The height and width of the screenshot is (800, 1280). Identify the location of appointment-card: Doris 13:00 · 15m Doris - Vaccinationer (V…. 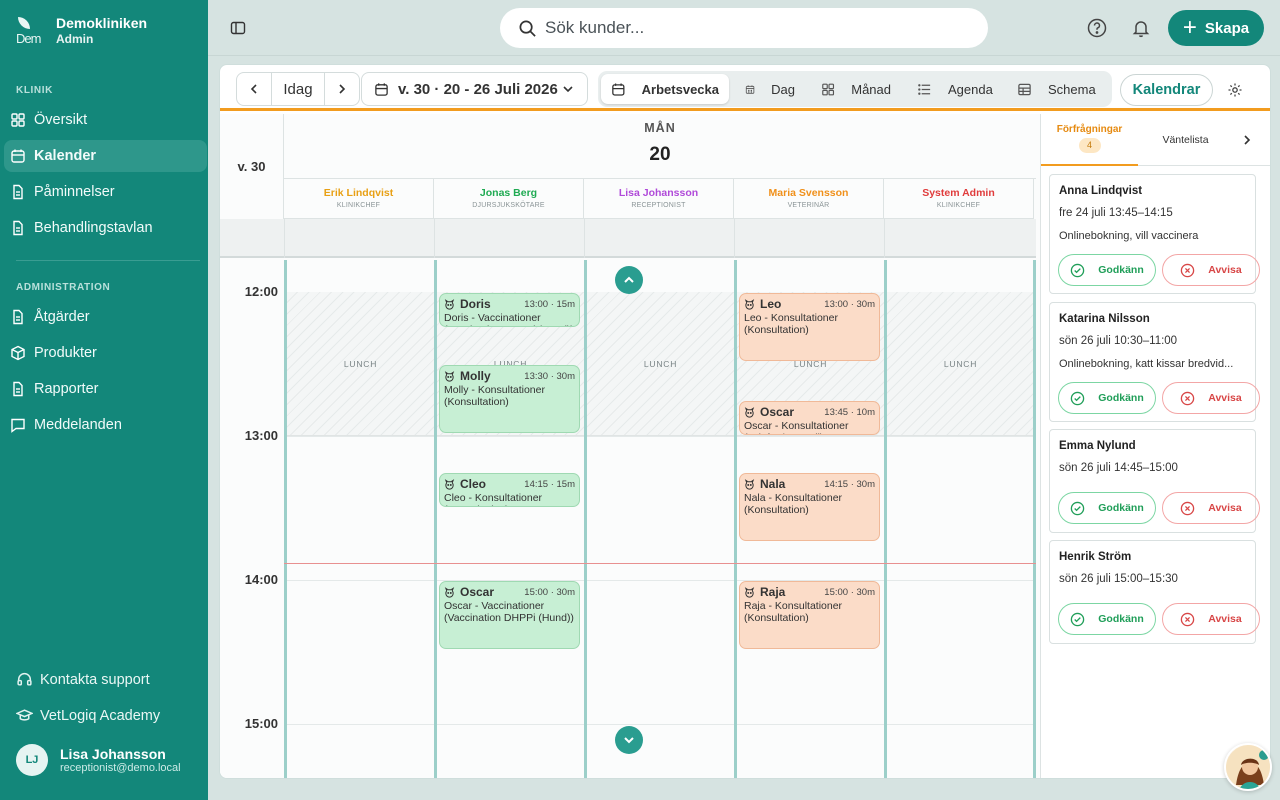
(509, 310).